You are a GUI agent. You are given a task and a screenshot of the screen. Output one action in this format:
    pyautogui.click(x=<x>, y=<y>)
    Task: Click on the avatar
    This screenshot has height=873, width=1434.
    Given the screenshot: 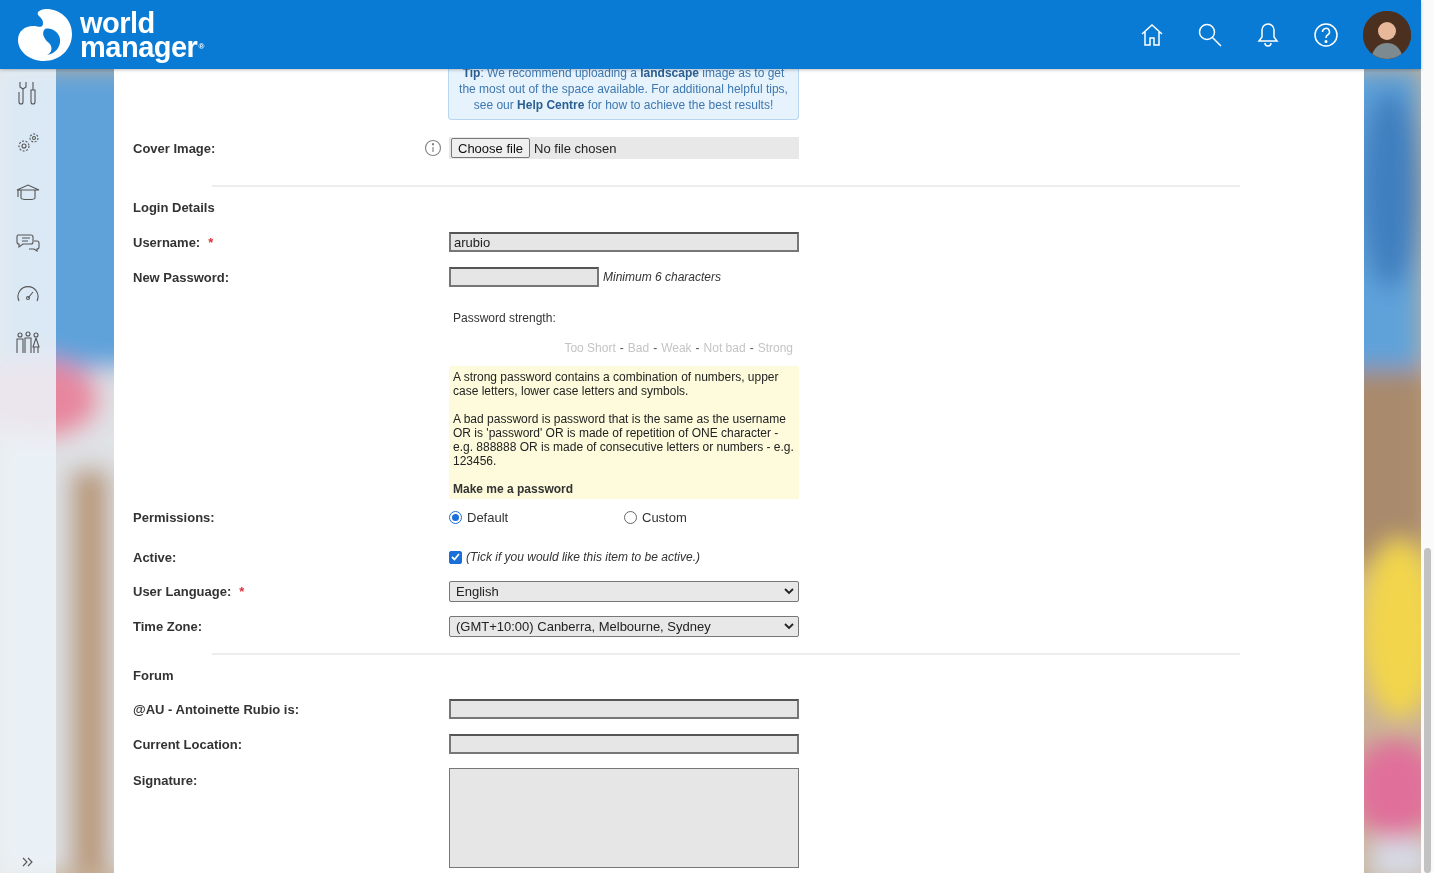 What is the action you would take?
    pyautogui.click(x=1387, y=34)
    